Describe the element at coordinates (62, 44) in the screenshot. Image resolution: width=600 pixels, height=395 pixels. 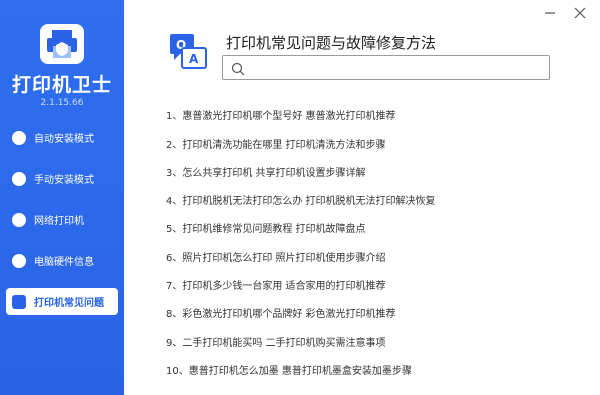
I see `printer-logo-icon` at that location.